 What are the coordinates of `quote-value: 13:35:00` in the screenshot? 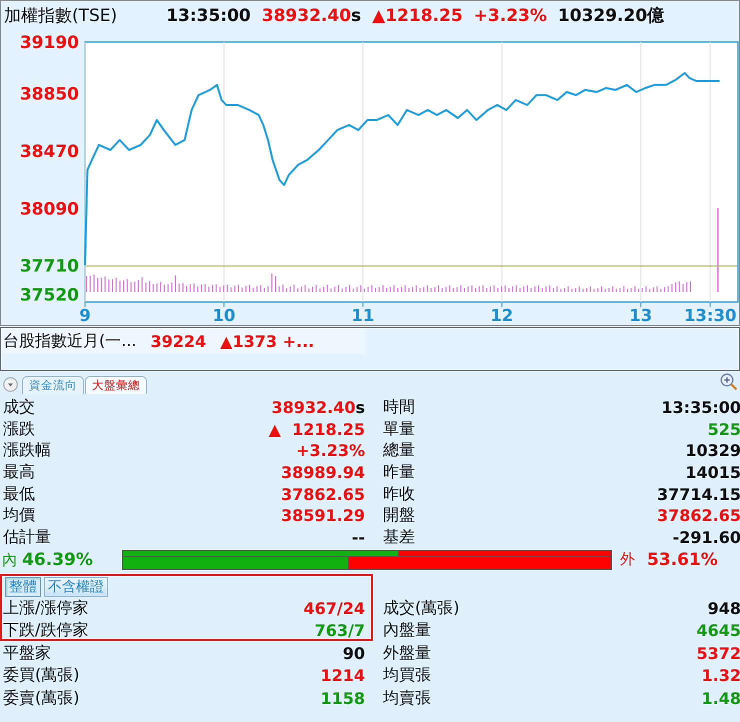 It's located at (208, 16).